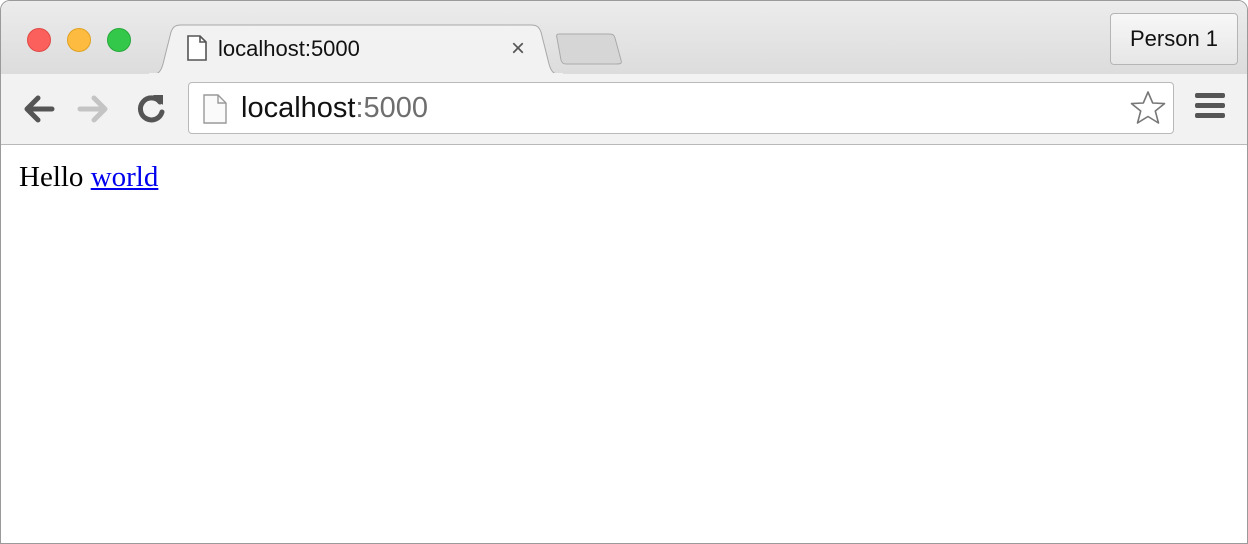 This screenshot has height=544, width=1248. What do you see at coordinates (119, 40) in the screenshot?
I see `zoom-window-button` at bounding box center [119, 40].